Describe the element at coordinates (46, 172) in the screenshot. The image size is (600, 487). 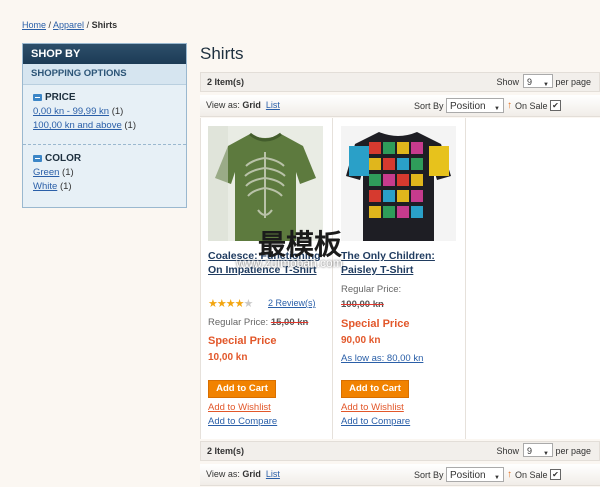
I see `color-green-link: Green` at that location.